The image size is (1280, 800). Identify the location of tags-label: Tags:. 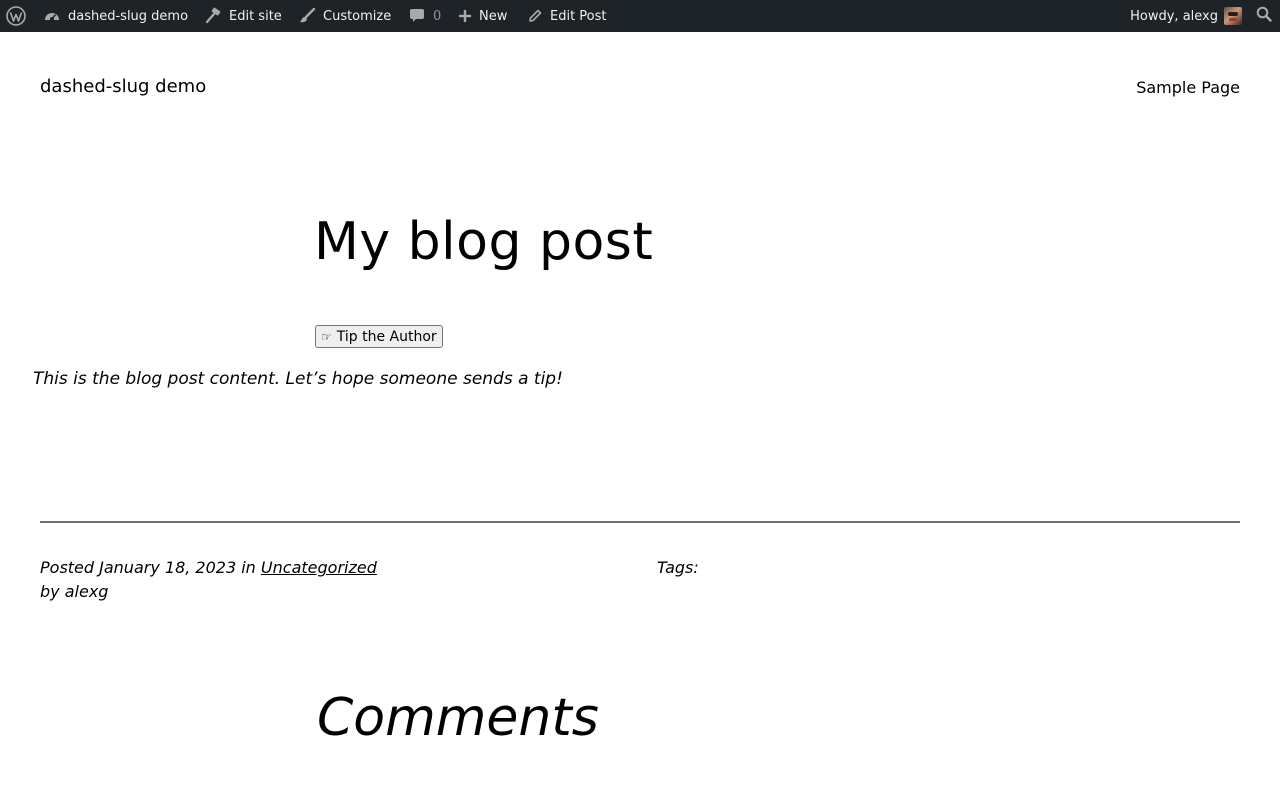
(678, 567).